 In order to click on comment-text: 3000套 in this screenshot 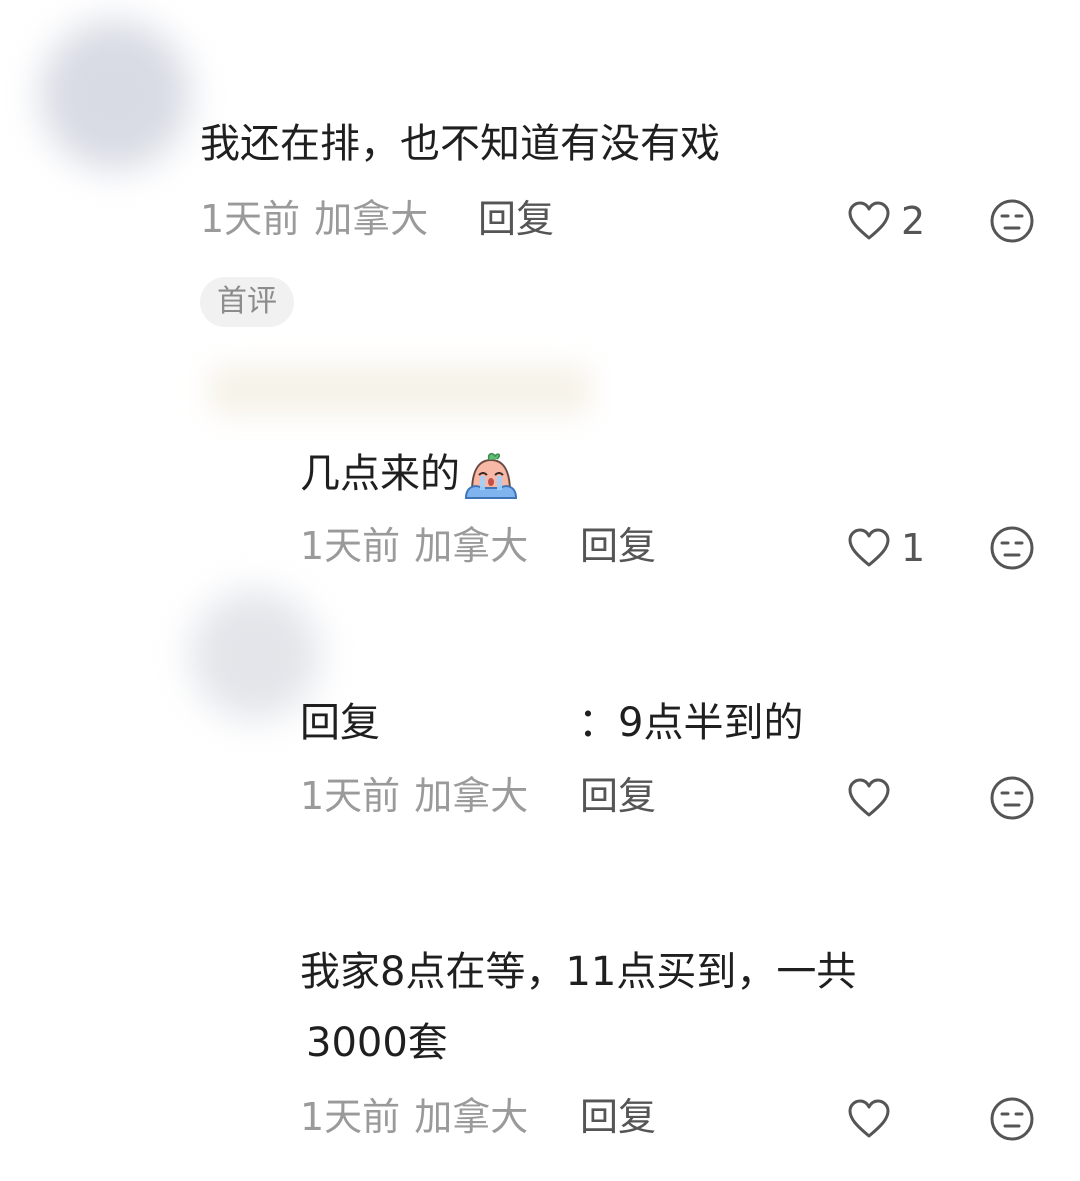, I will do `click(377, 1043)`.